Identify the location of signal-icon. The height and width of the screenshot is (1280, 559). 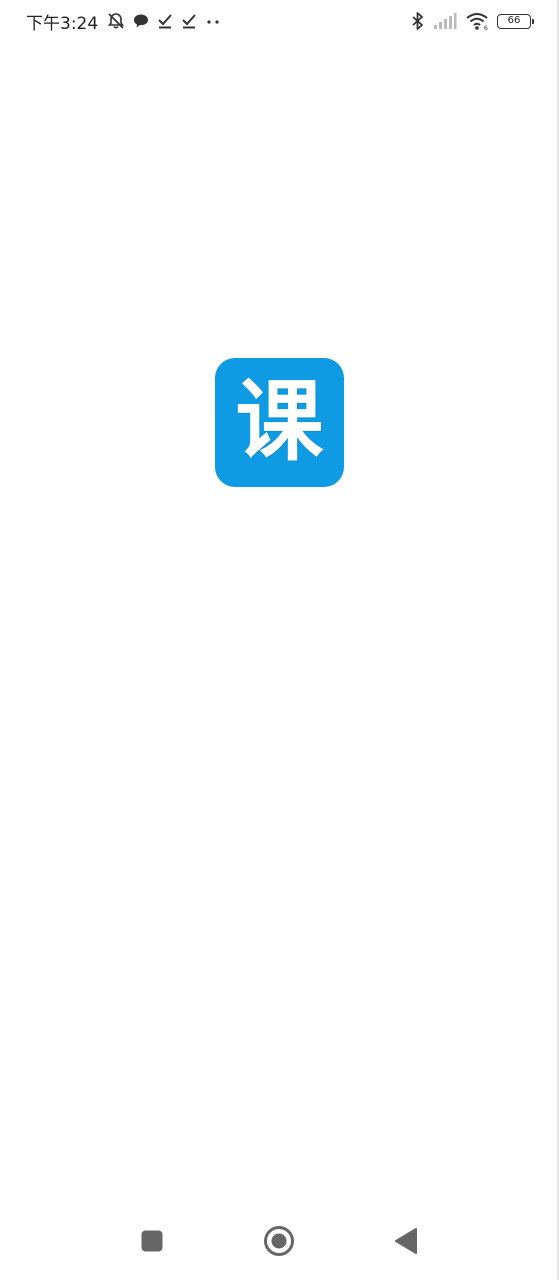
(445, 21).